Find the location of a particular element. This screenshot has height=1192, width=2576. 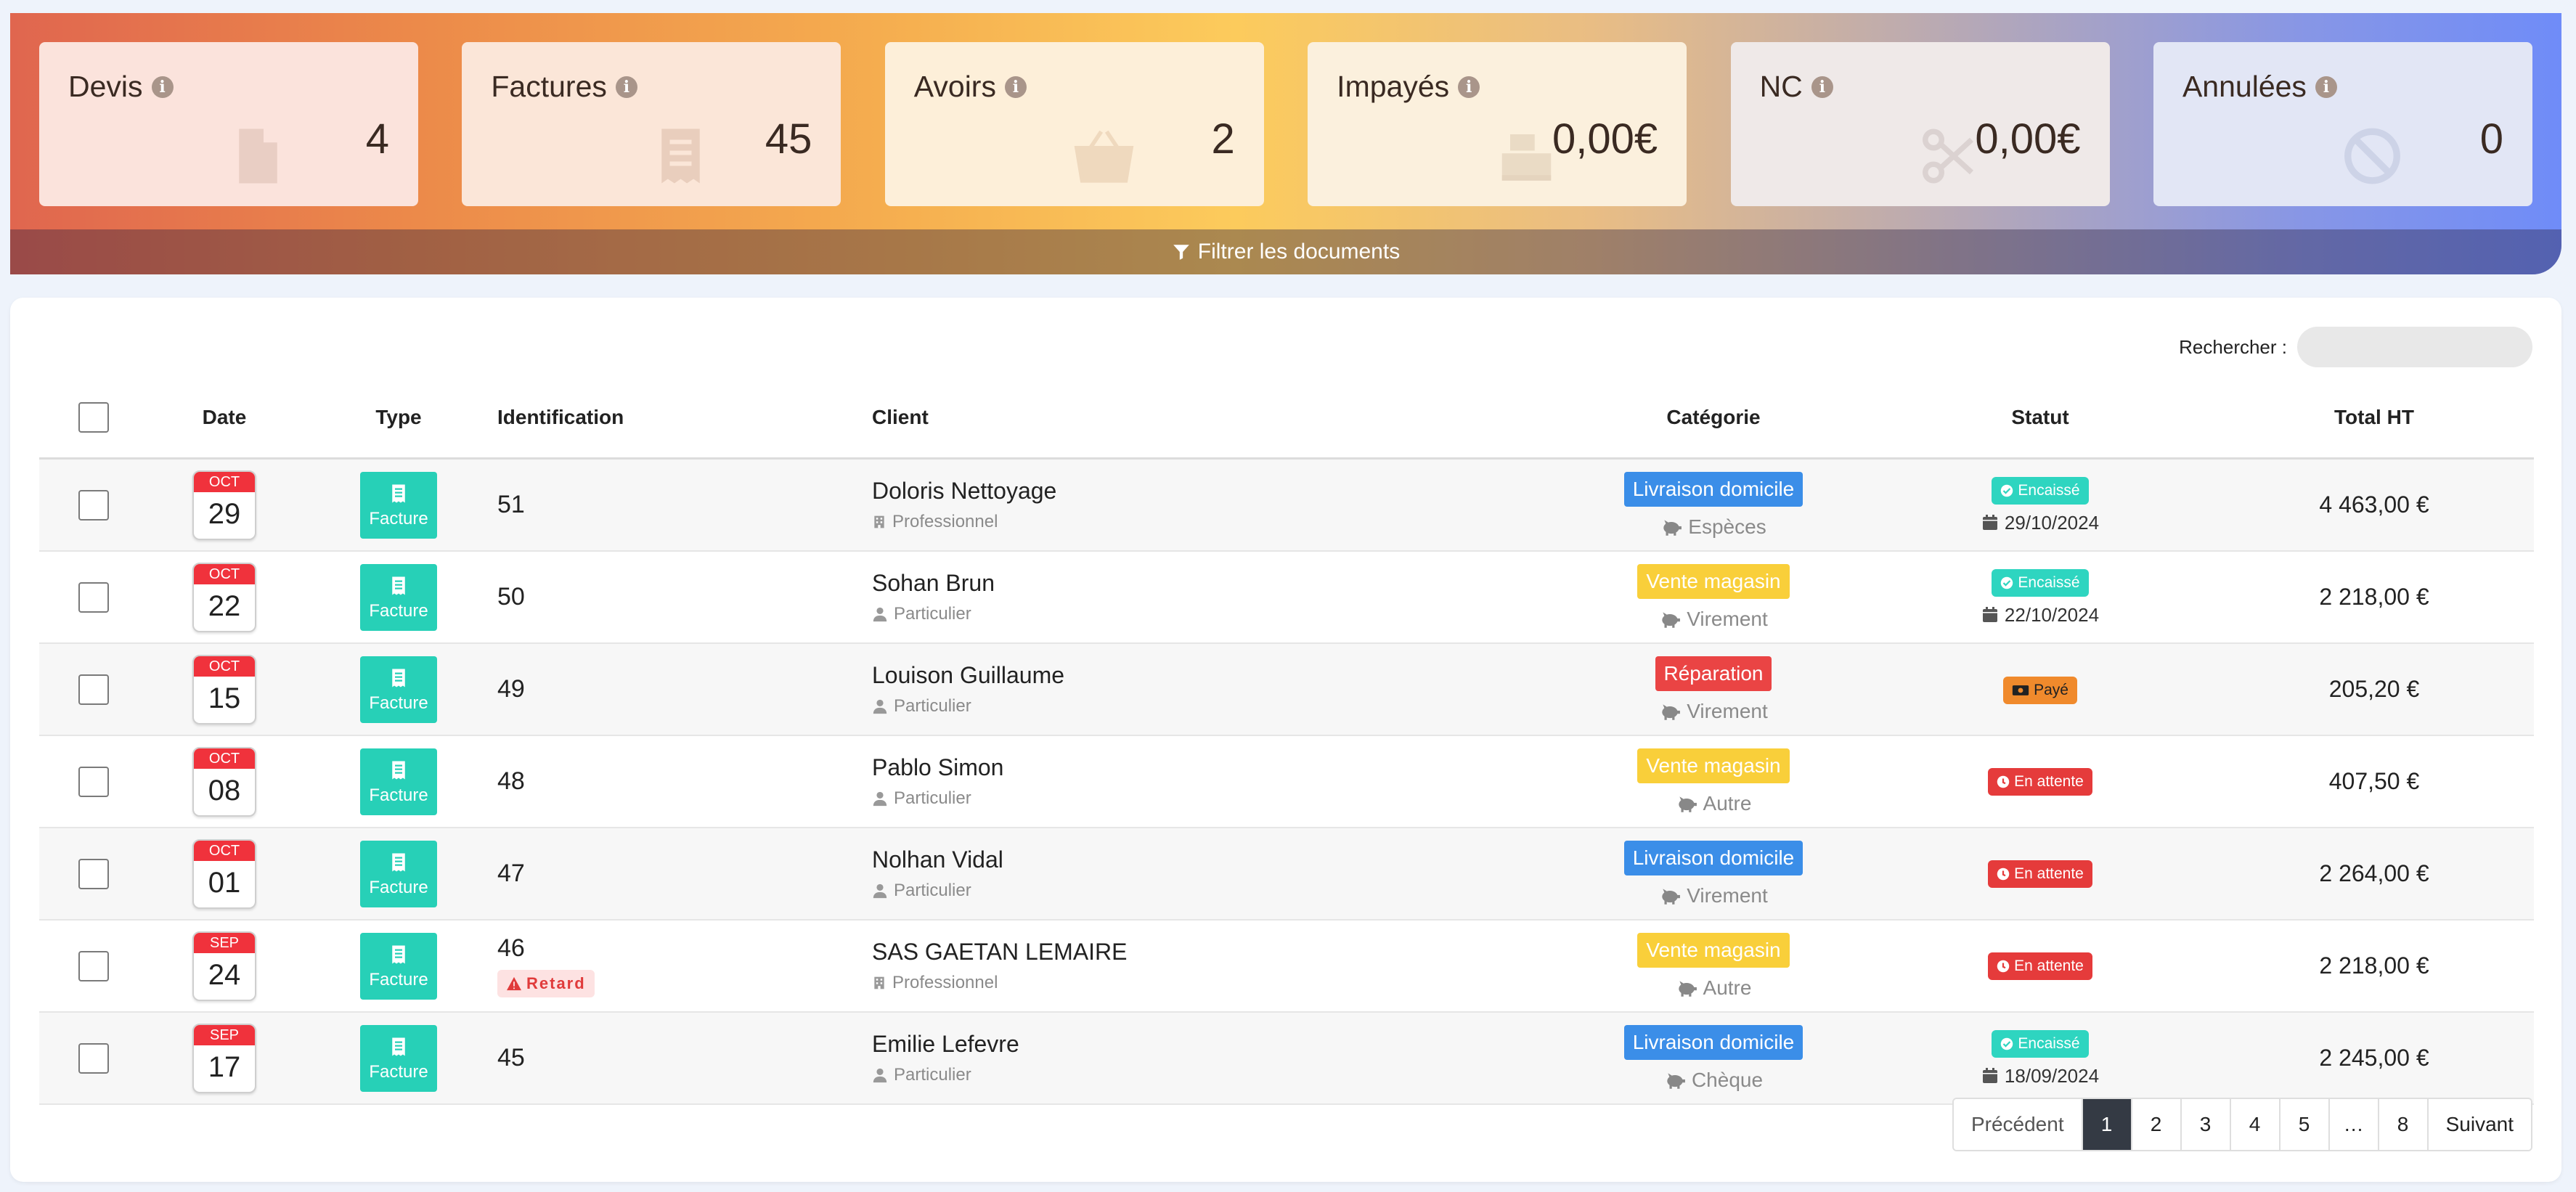

file-icon is located at coordinates (258, 156).